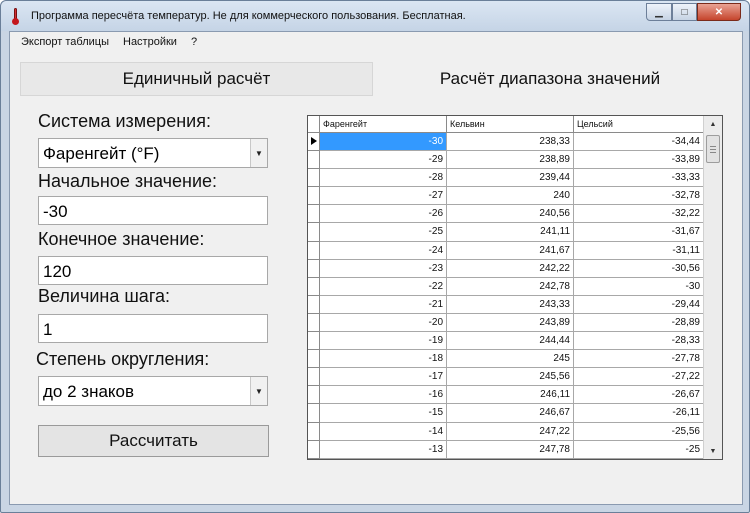  Describe the element at coordinates (383, 413) in the screenshot. I see `cell-fahrenheit: -15` at that location.